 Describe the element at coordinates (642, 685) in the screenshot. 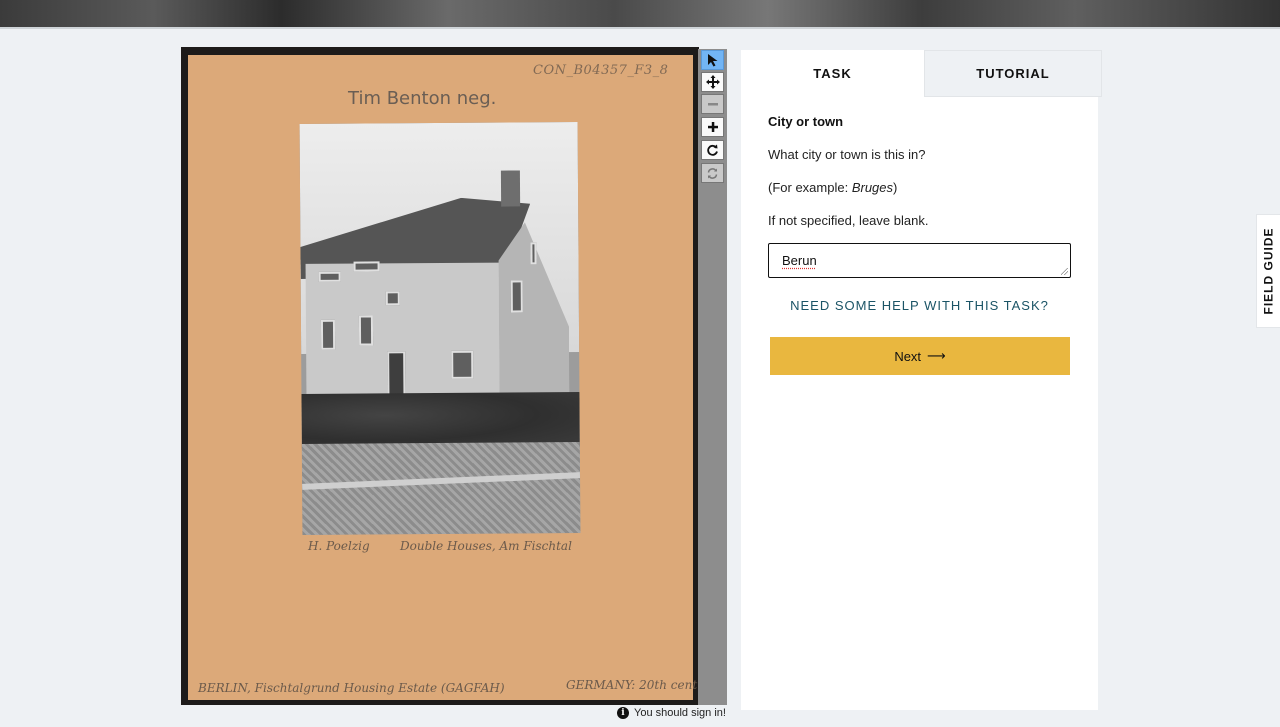

I see `caption-country: GERMANY: 20th century` at that location.